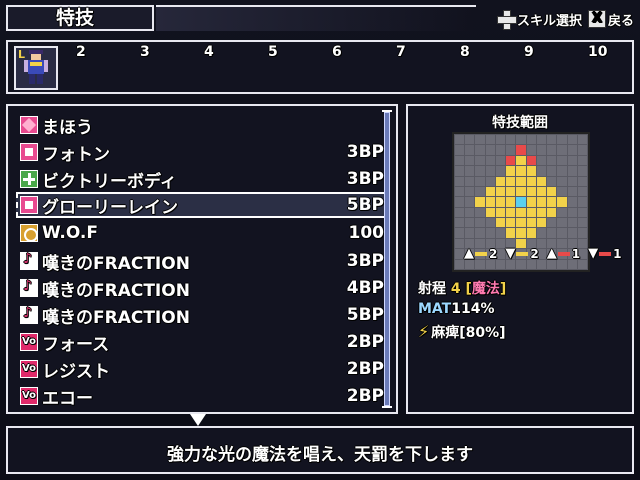 This screenshot has width=640, height=480. I want to click on height-marker-down: ▼ 2, so click(522, 253).